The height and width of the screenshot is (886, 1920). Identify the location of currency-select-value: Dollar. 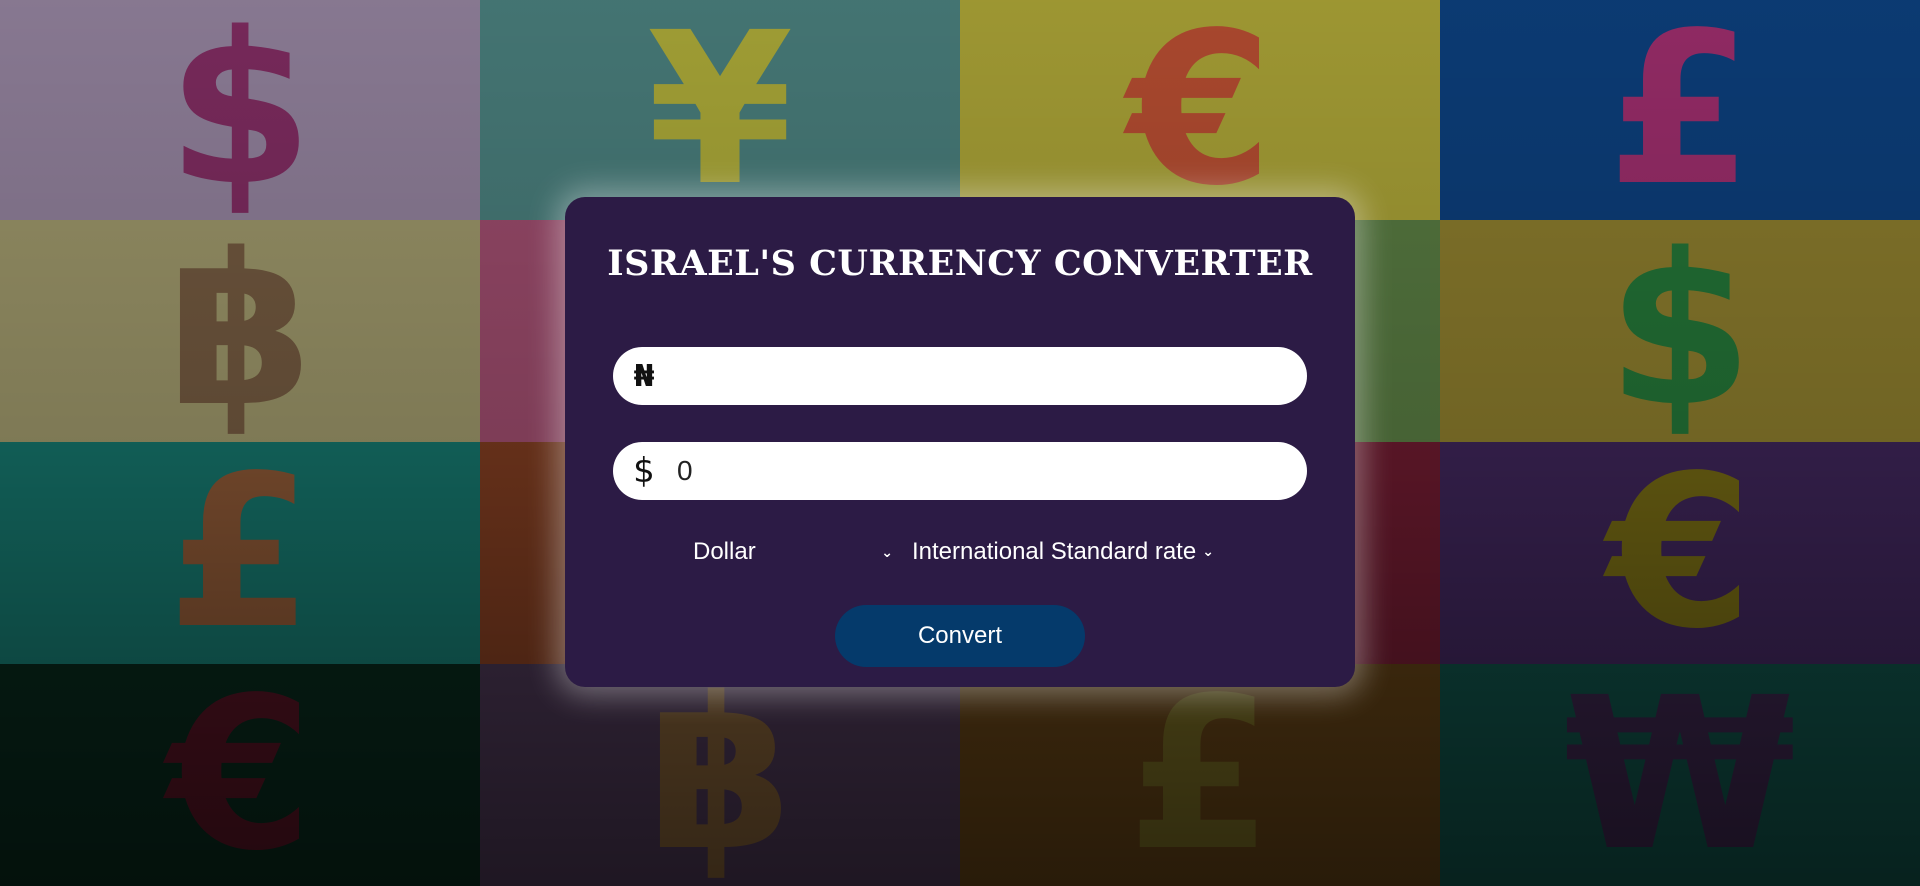
(724, 551).